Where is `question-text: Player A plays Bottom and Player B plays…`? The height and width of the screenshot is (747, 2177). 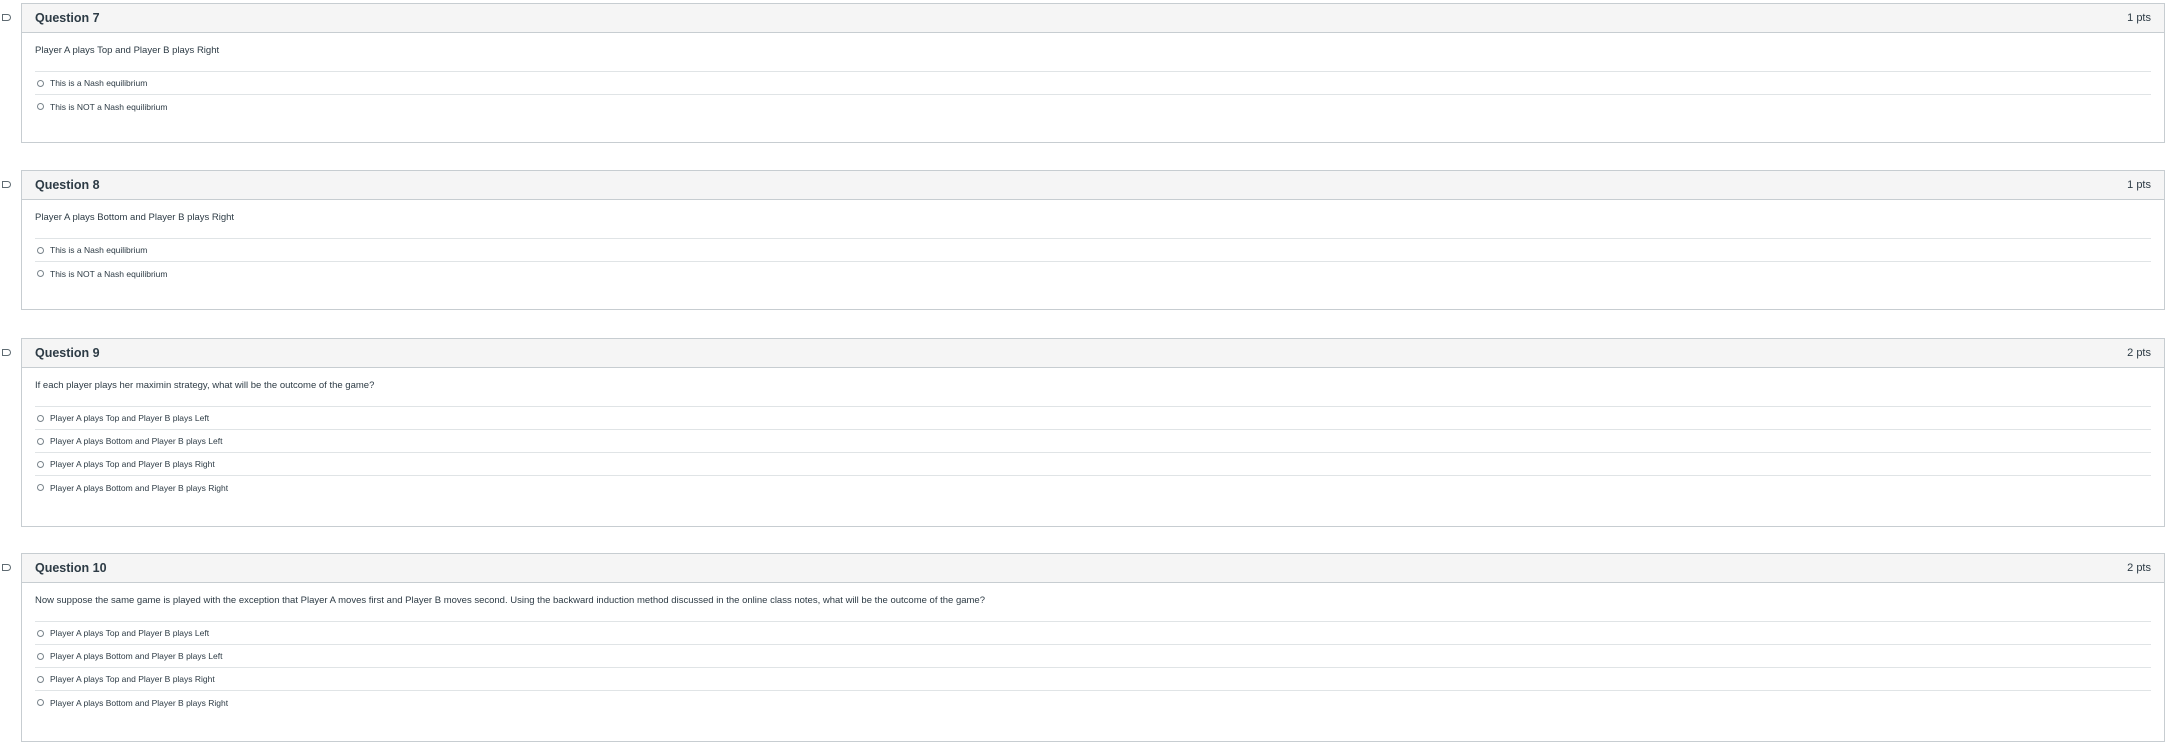 question-text: Player A plays Bottom and Player B plays… is located at coordinates (135, 217).